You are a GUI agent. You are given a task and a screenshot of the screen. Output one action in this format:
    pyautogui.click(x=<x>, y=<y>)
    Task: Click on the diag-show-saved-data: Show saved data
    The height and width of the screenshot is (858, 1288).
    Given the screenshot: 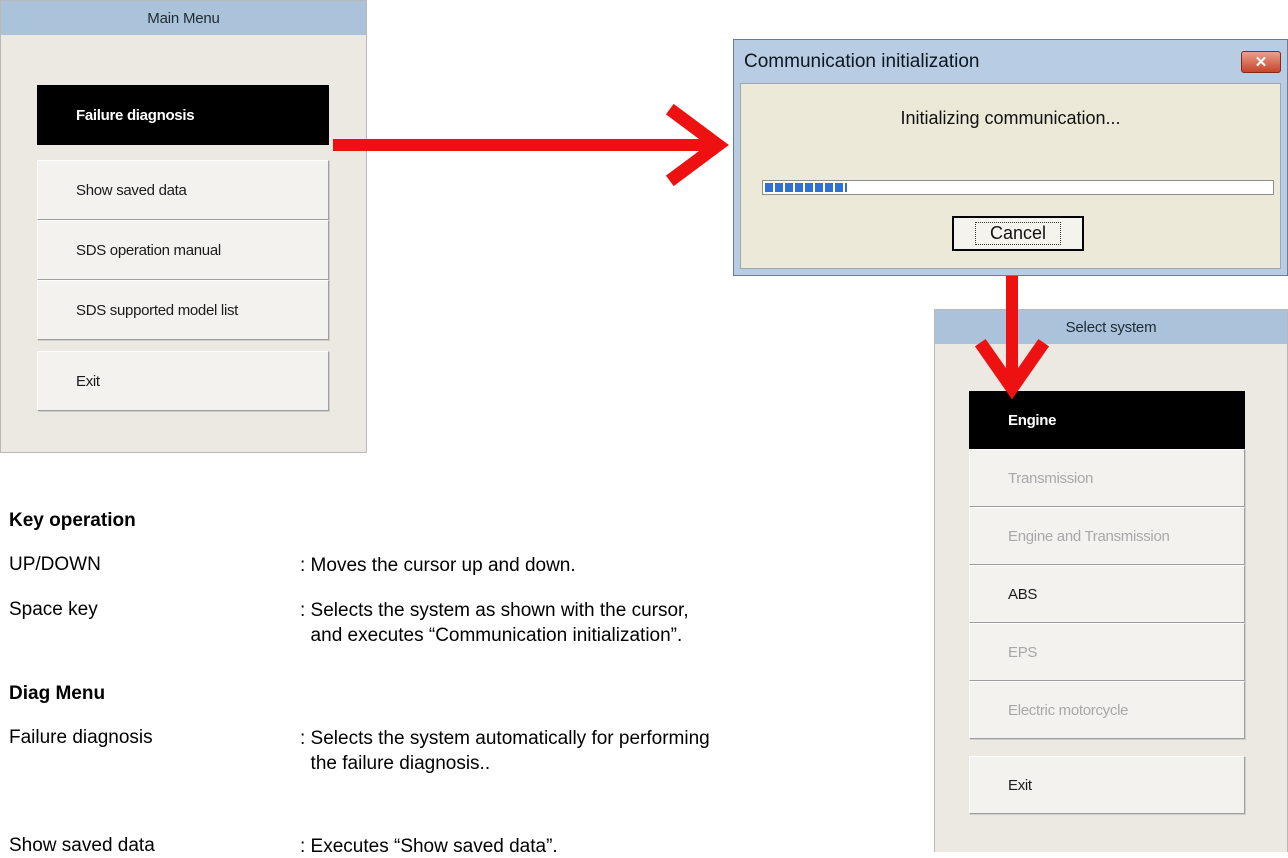 What is the action you would take?
    pyautogui.click(x=82, y=845)
    